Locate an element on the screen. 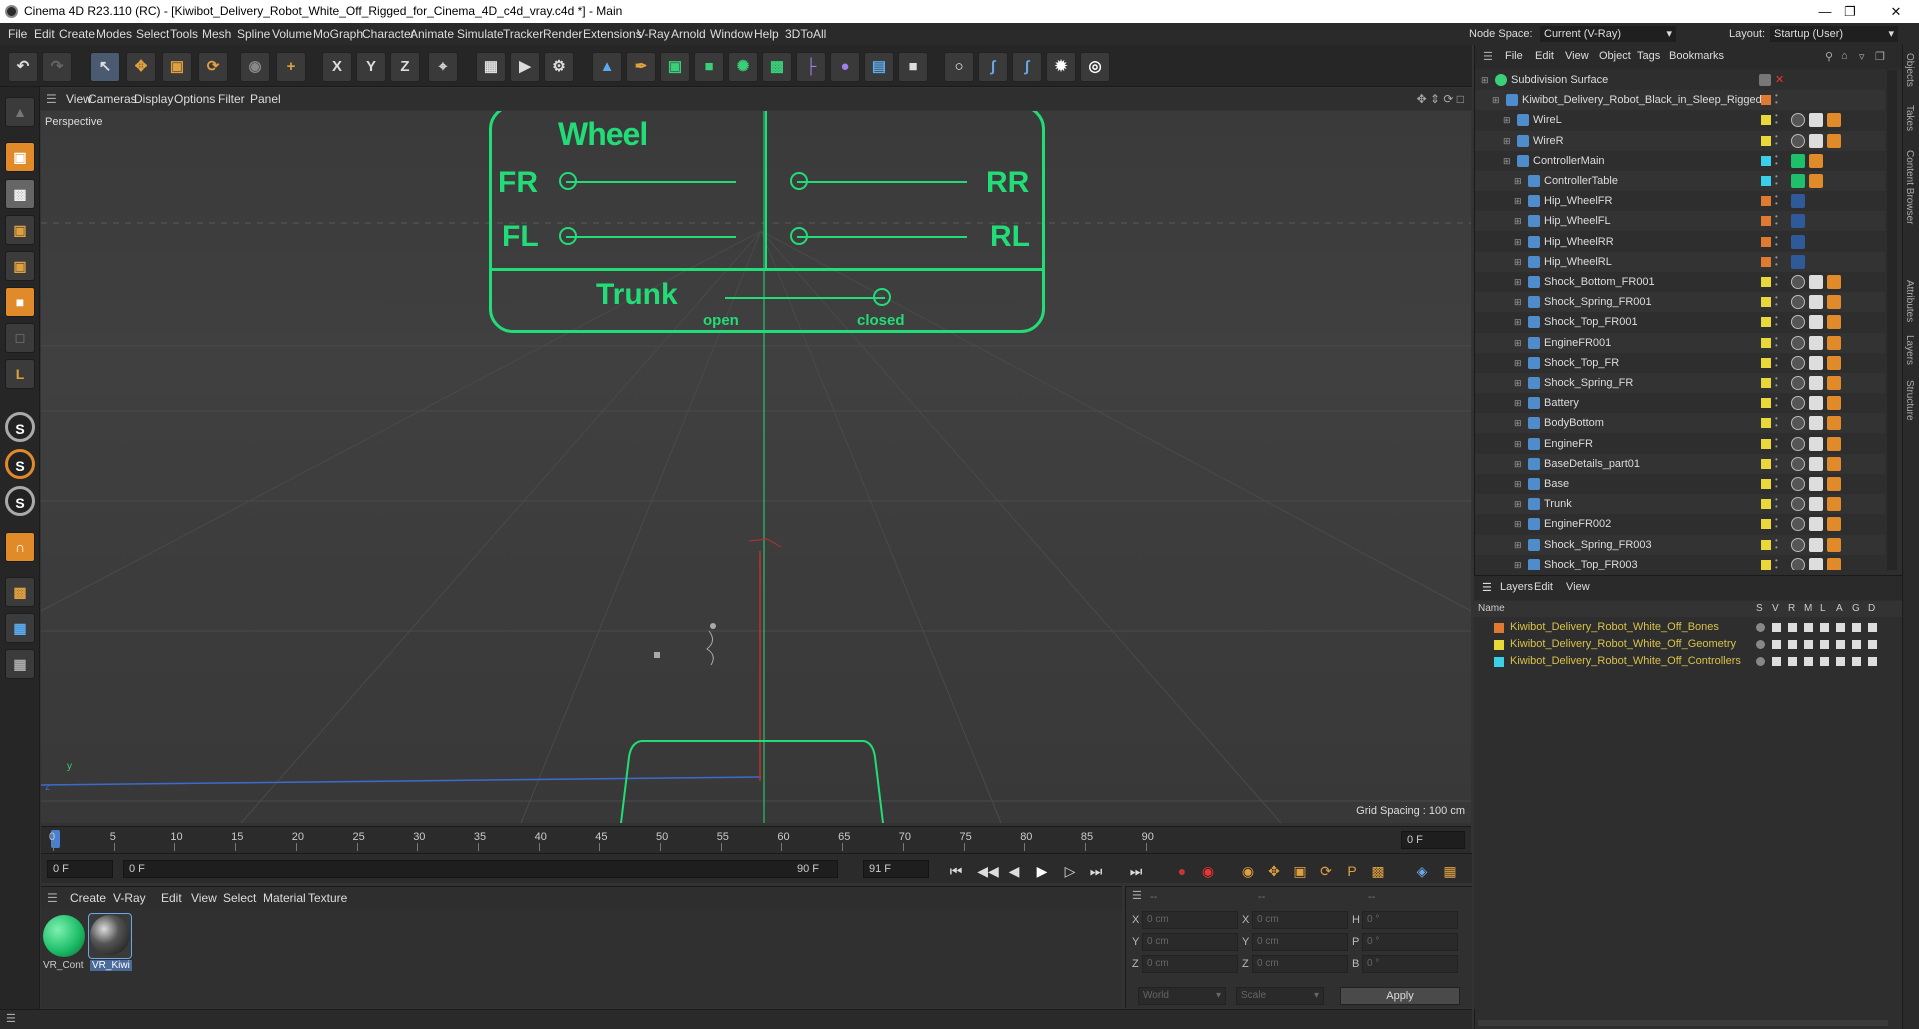 The height and width of the screenshot is (1029, 1919). uv-mode-icon: □ is located at coordinates (20, 338).